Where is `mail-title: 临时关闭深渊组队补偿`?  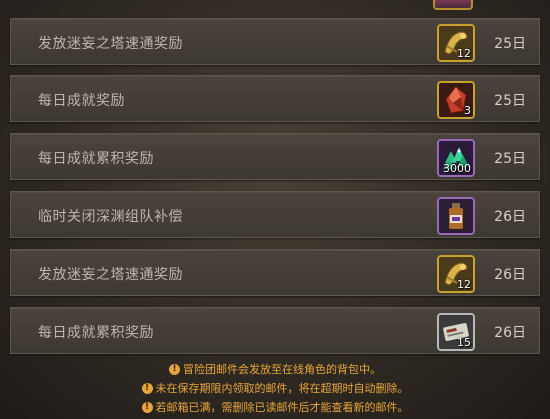 mail-title: 临时关闭深渊组队补偿 is located at coordinates (110, 217).